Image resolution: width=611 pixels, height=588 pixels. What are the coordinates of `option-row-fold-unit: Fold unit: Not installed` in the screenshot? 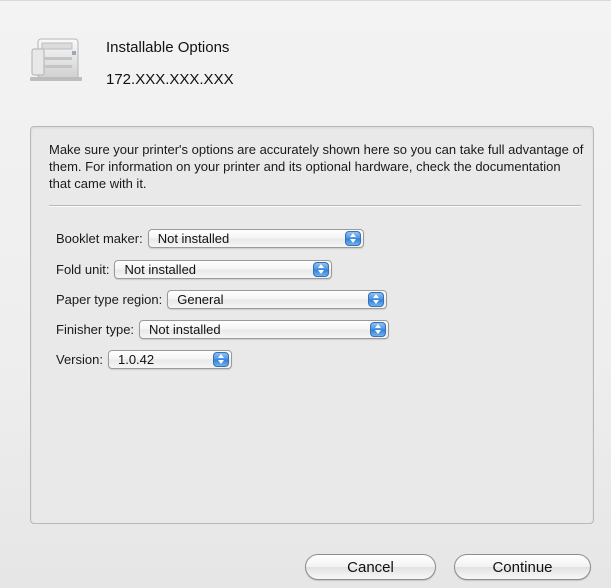 It's located at (194, 269).